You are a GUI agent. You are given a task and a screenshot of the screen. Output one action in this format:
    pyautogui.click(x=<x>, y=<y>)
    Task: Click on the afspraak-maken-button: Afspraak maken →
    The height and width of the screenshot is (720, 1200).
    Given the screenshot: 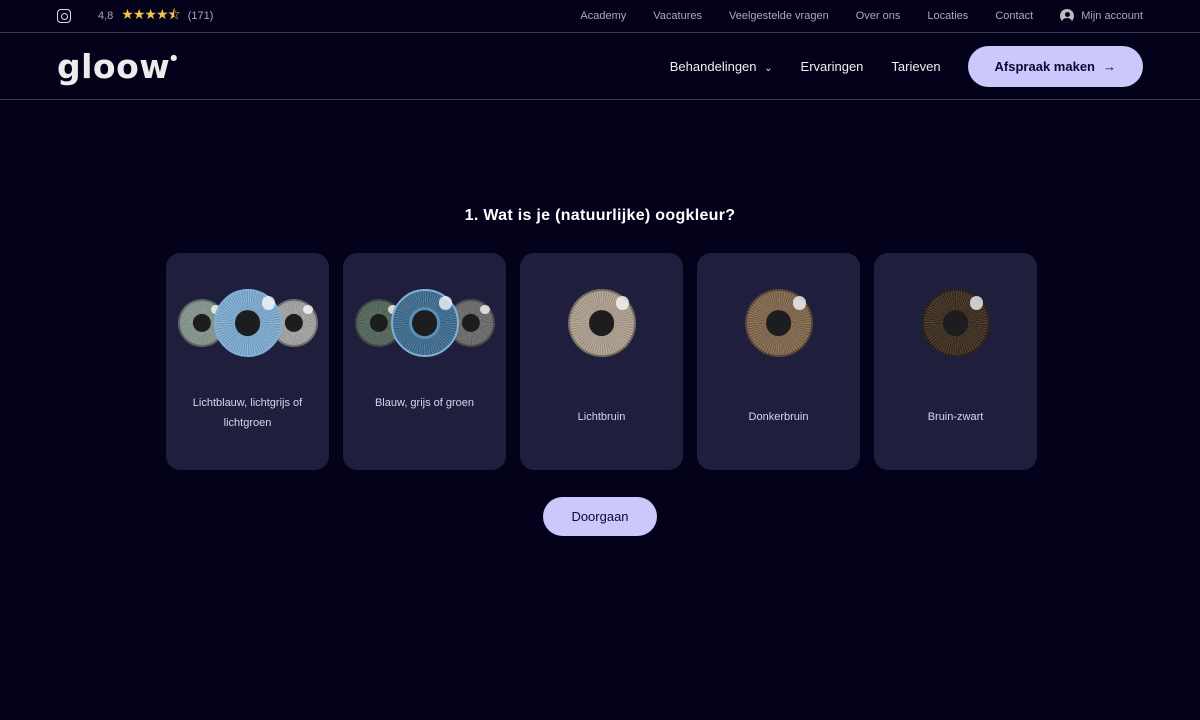 What is the action you would take?
    pyautogui.click(x=1055, y=66)
    